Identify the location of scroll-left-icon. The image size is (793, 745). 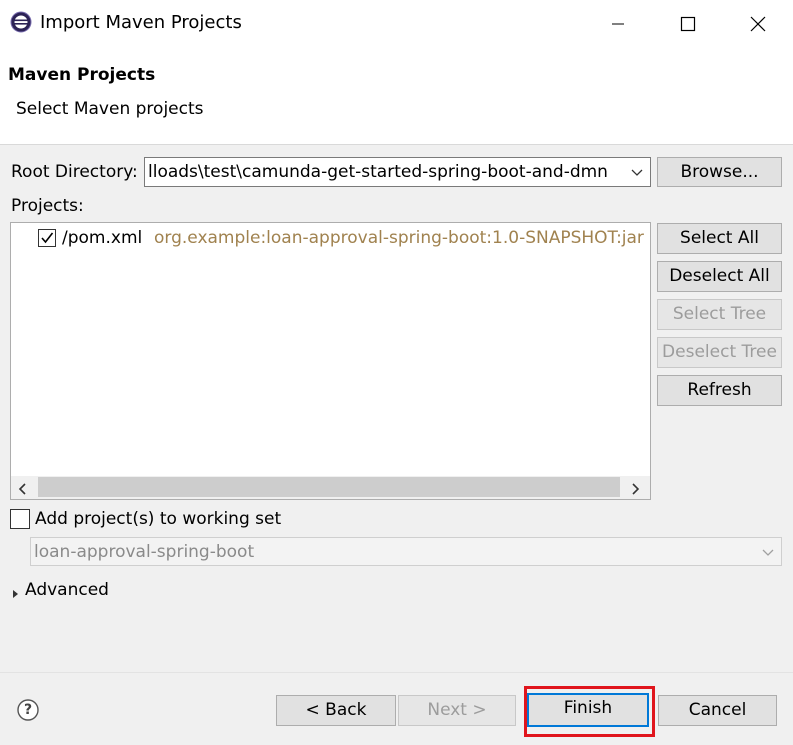
(23, 488).